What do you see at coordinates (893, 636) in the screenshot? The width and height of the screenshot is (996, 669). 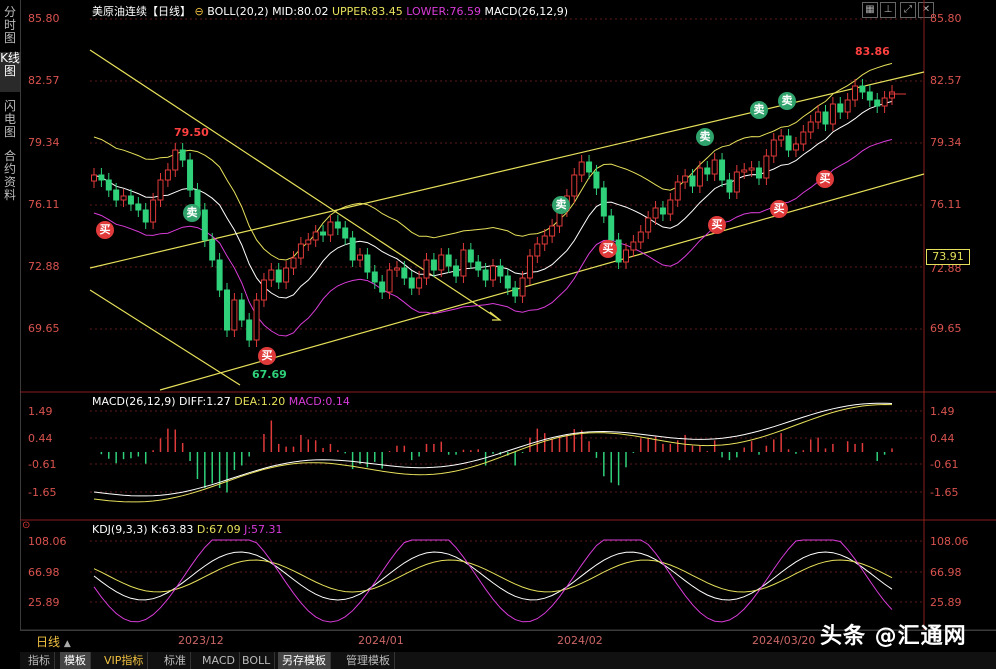 I see `watermark: 头条 @汇通网` at bounding box center [893, 636].